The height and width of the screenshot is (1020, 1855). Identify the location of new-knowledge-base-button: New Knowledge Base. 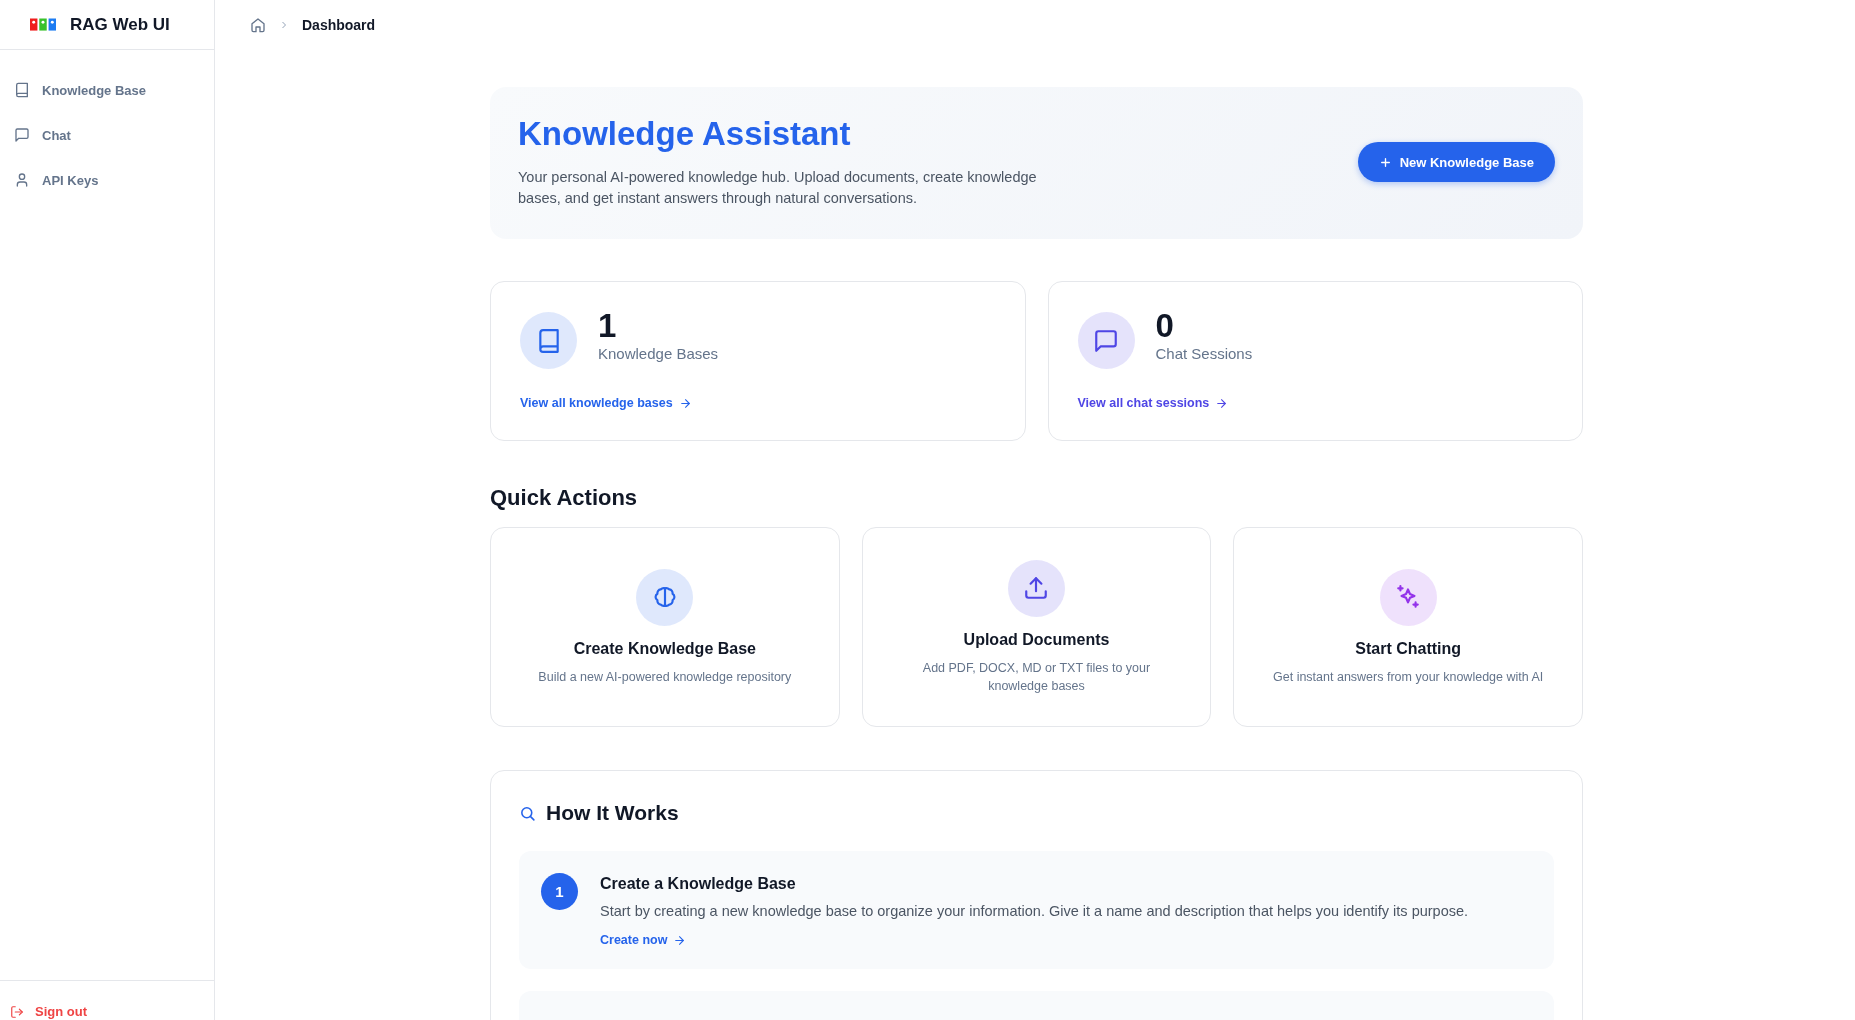
(1456, 162).